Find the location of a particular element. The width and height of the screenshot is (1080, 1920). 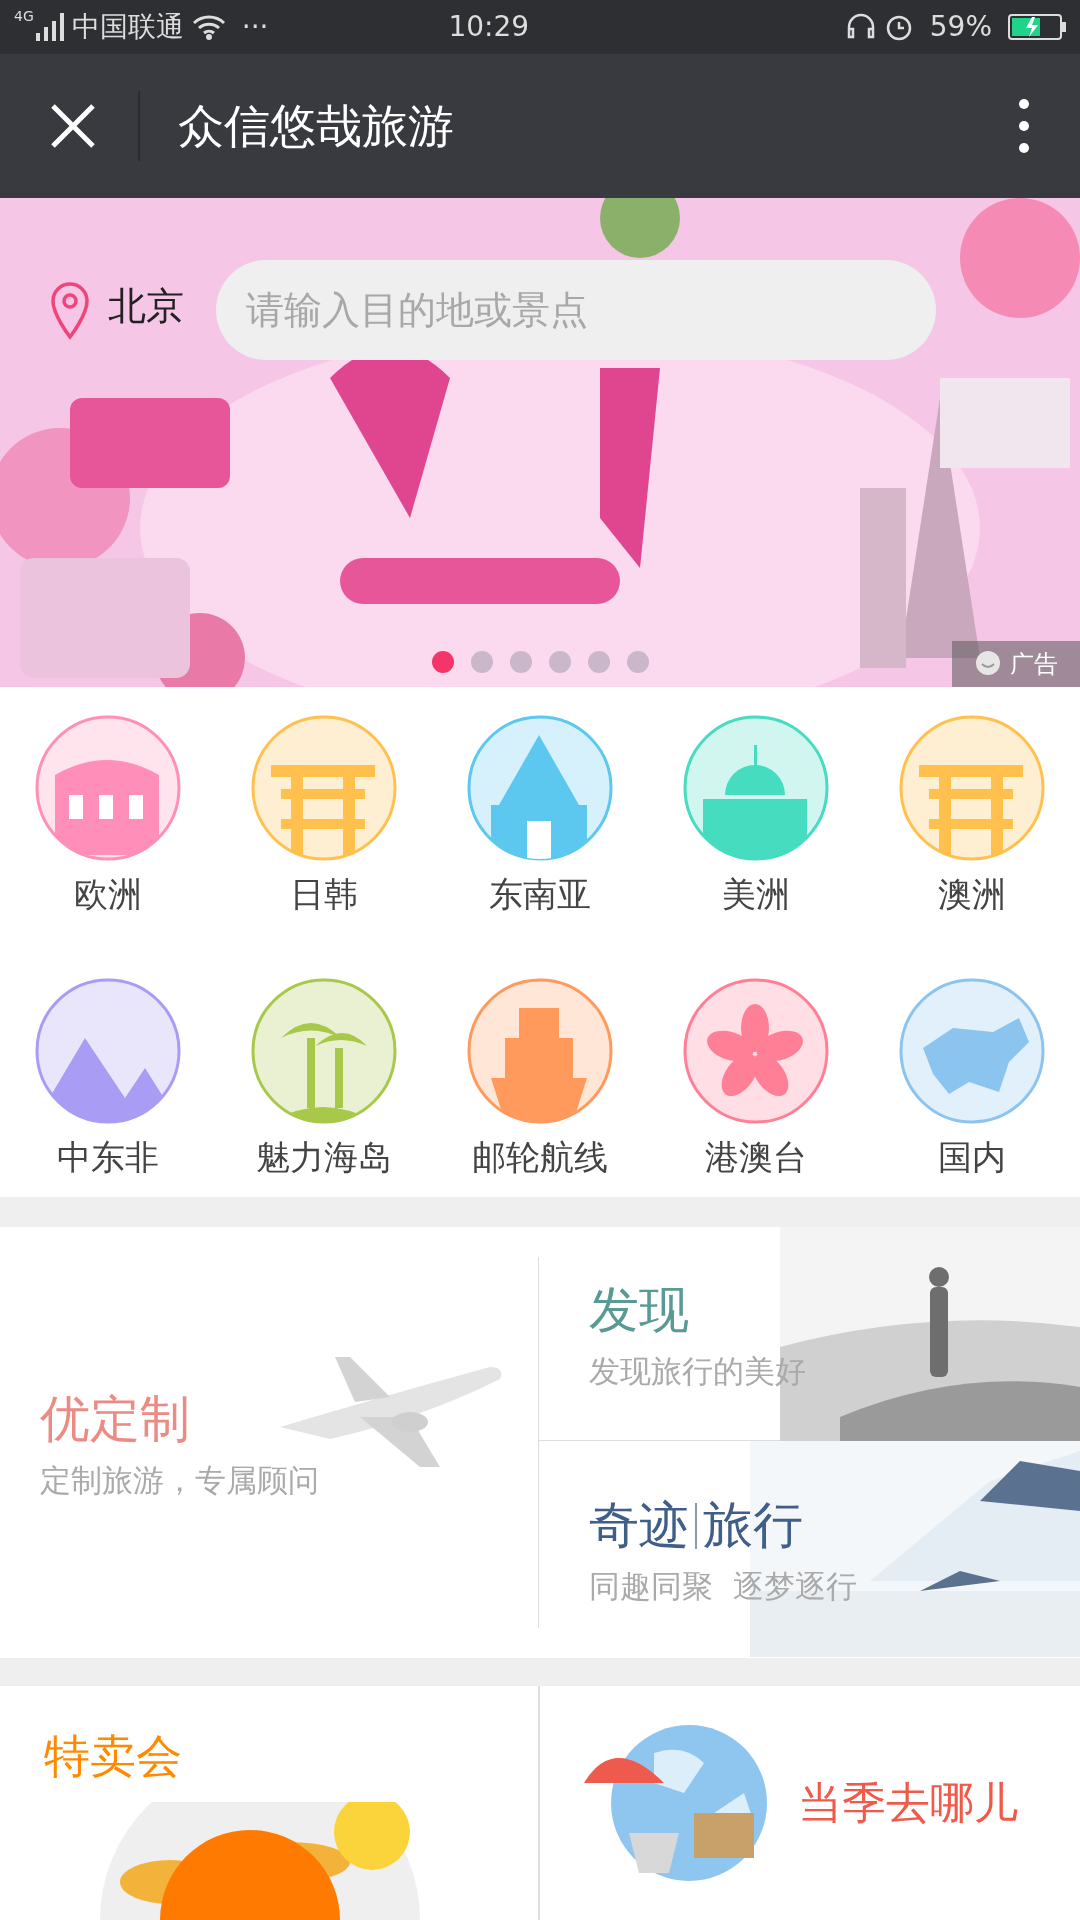

promo-title: 发现 is located at coordinates (639, 1310).